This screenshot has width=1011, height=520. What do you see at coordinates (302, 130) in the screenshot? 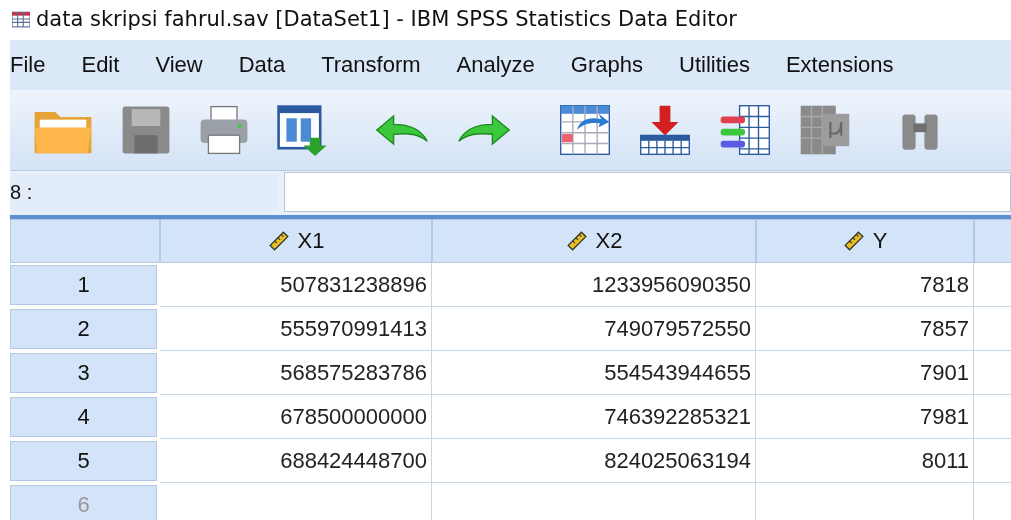
I see `window-download-icon` at bounding box center [302, 130].